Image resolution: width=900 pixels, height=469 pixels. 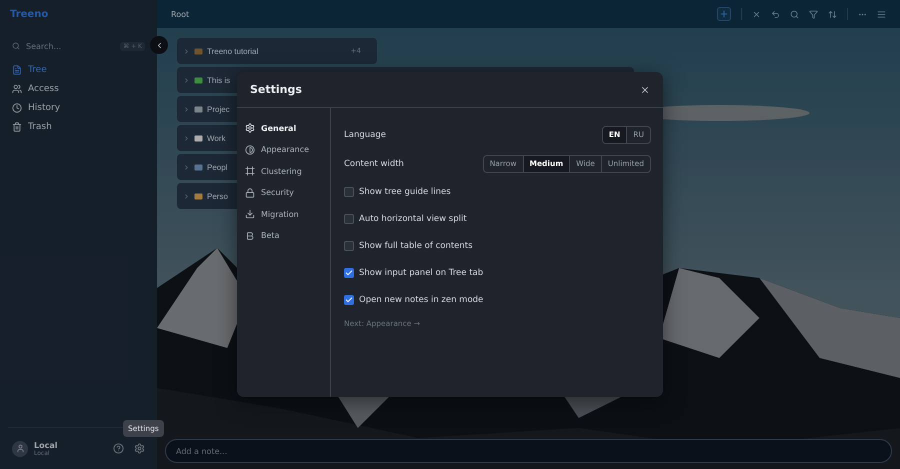 What do you see at coordinates (20, 448) in the screenshot?
I see `avatar-icon` at bounding box center [20, 448].